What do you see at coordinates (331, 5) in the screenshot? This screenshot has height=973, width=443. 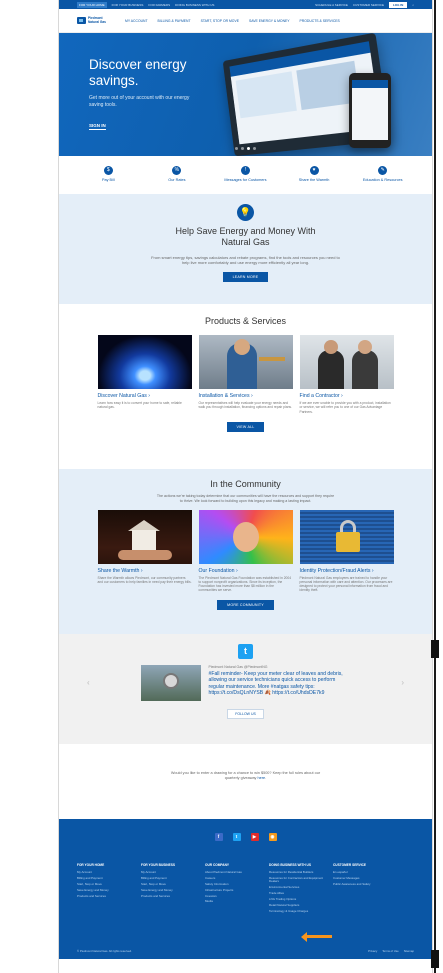 I see `util-link-schedule-service: SCHEDULE A SERVICE` at bounding box center [331, 5].